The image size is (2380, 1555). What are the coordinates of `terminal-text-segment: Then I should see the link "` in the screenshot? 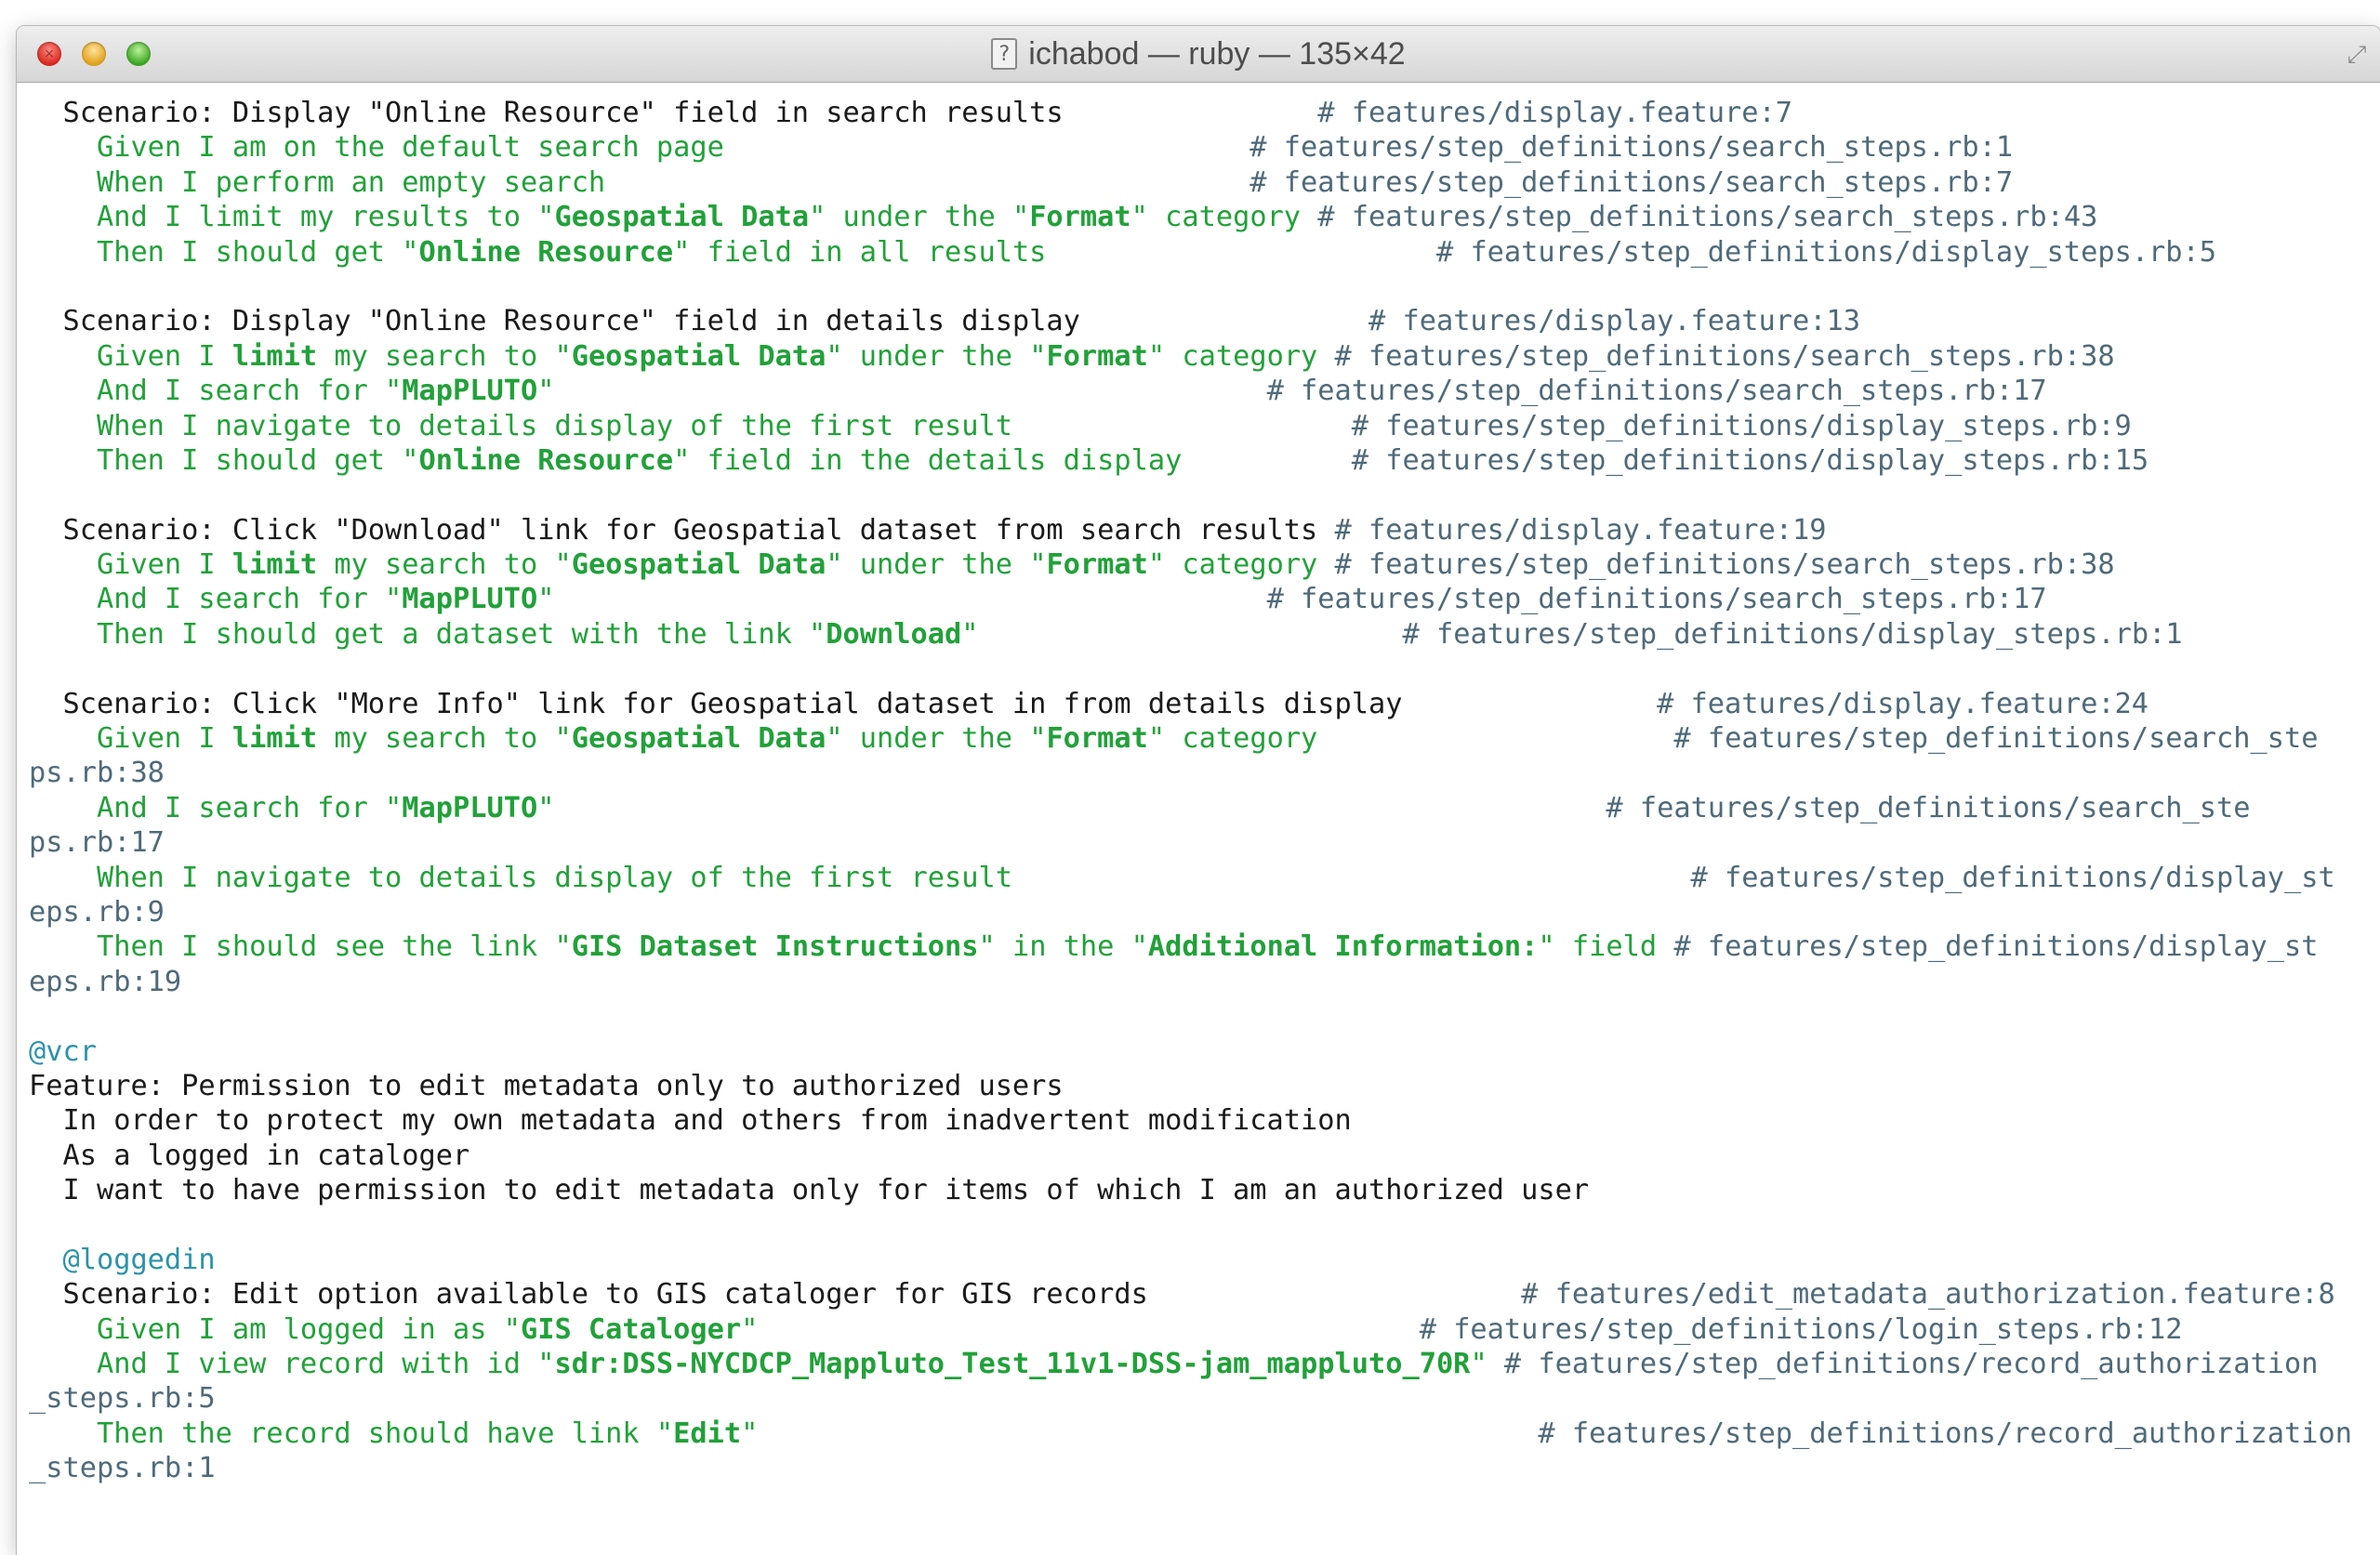 It's located at (300, 947).